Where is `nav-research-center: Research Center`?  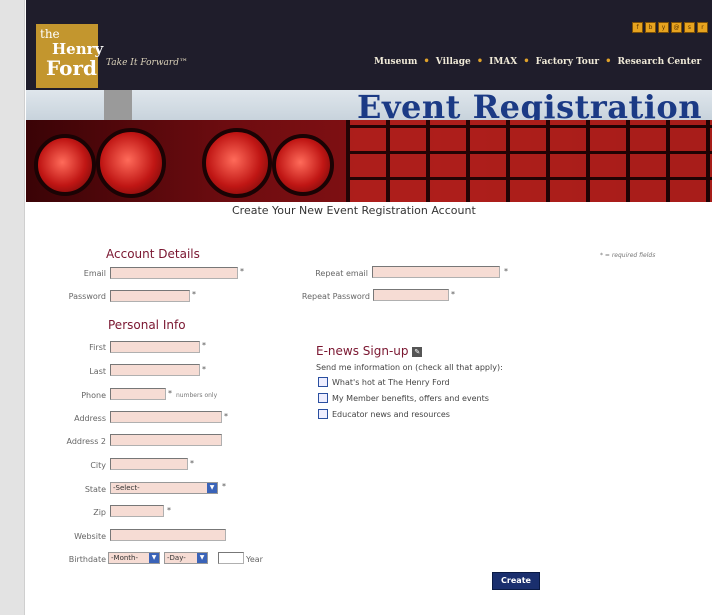
nav-research-center: Research Center is located at coordinates (660, 62).